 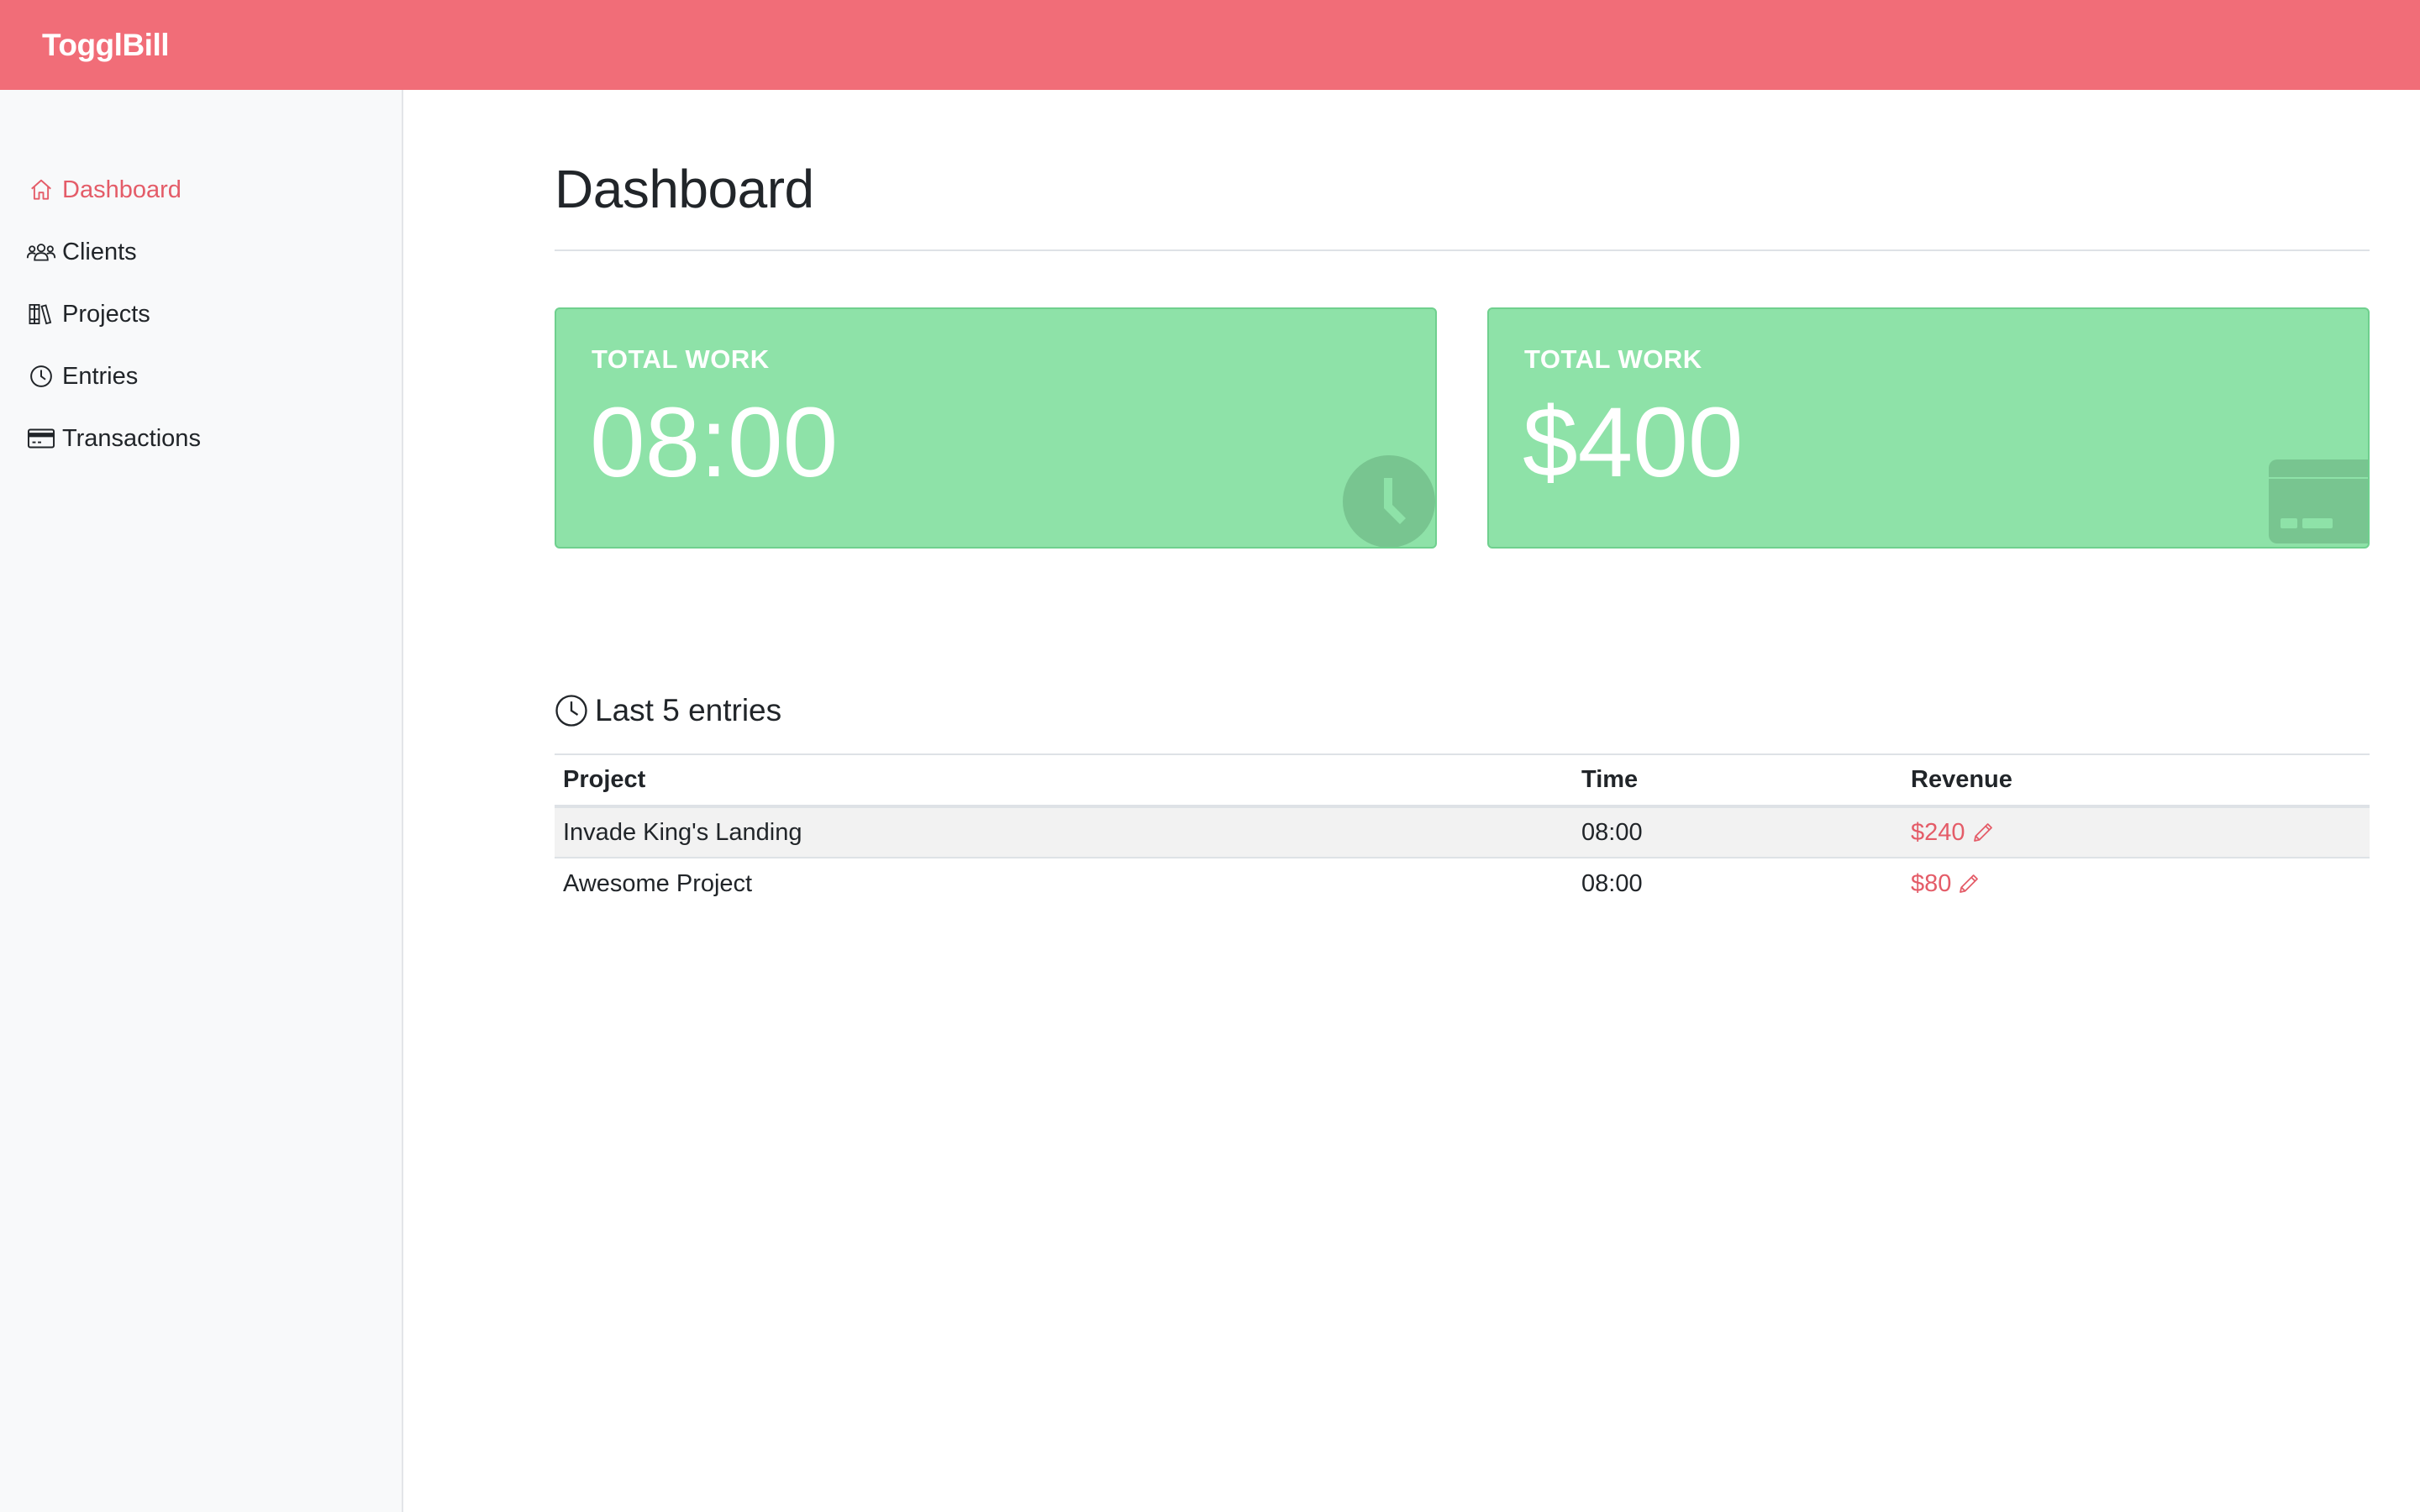 I want to click on card-value: 08:00, so click(x=714, y=442).